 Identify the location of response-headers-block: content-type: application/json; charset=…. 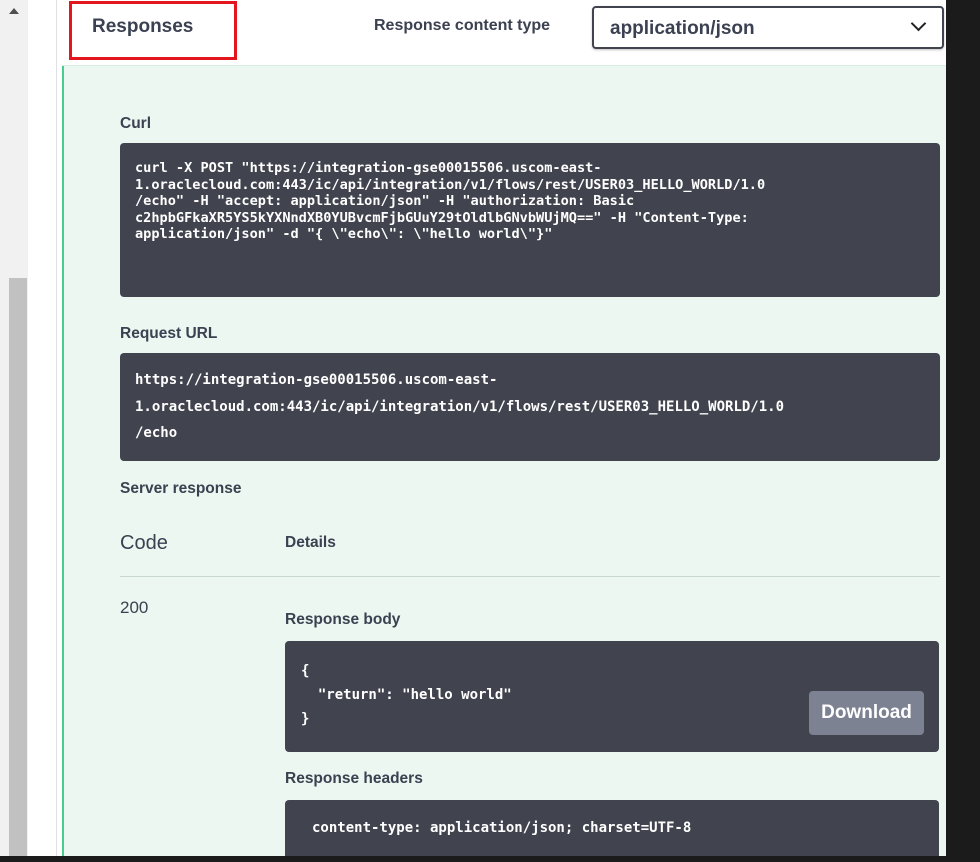
(612, 831).